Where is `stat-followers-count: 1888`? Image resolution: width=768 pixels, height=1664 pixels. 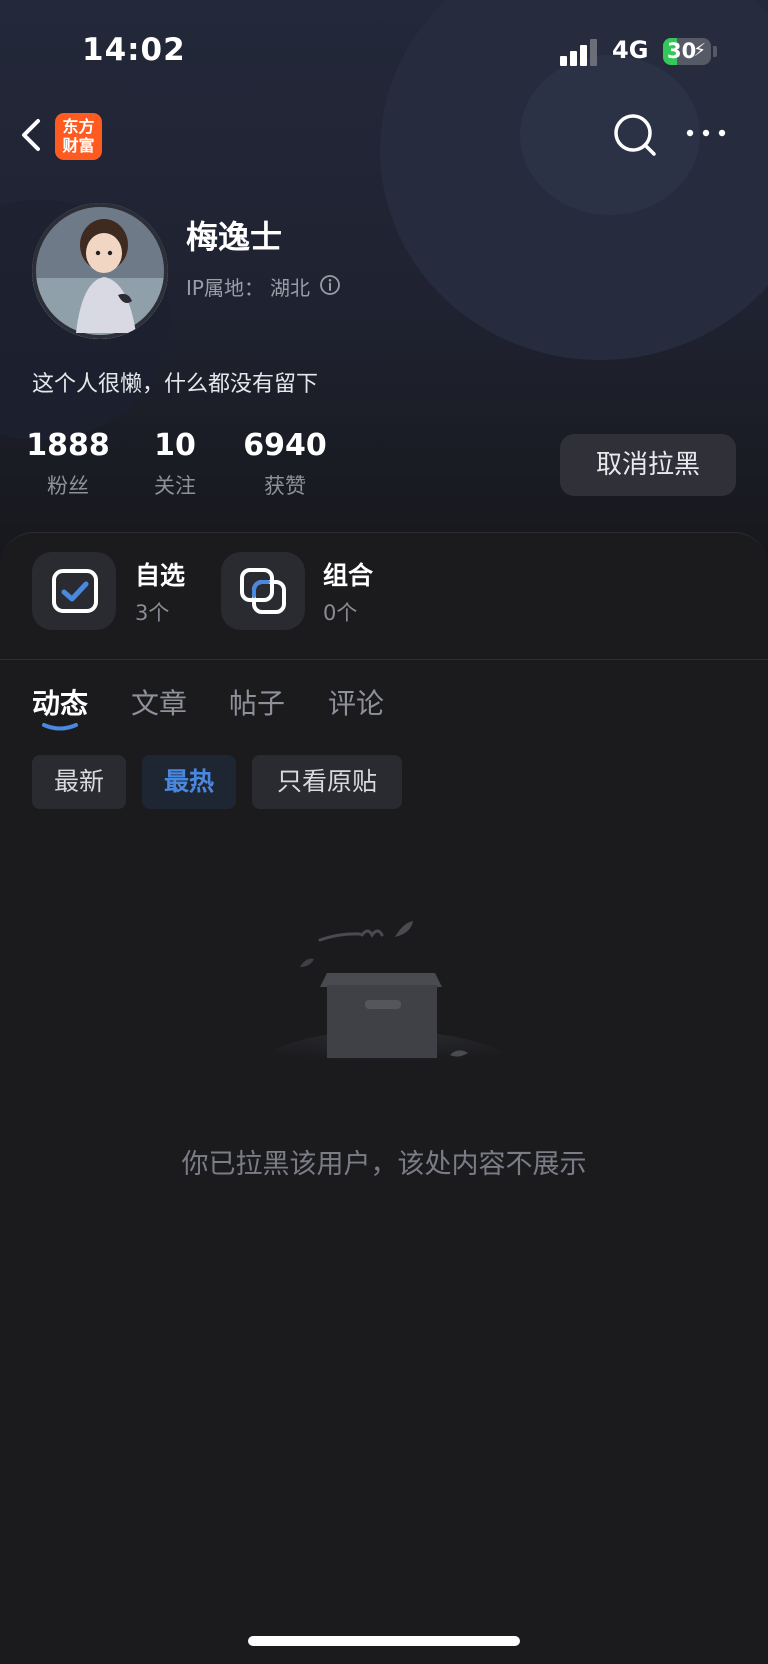
stat-followers-count: 1888 is located at coordinates (68, 445).